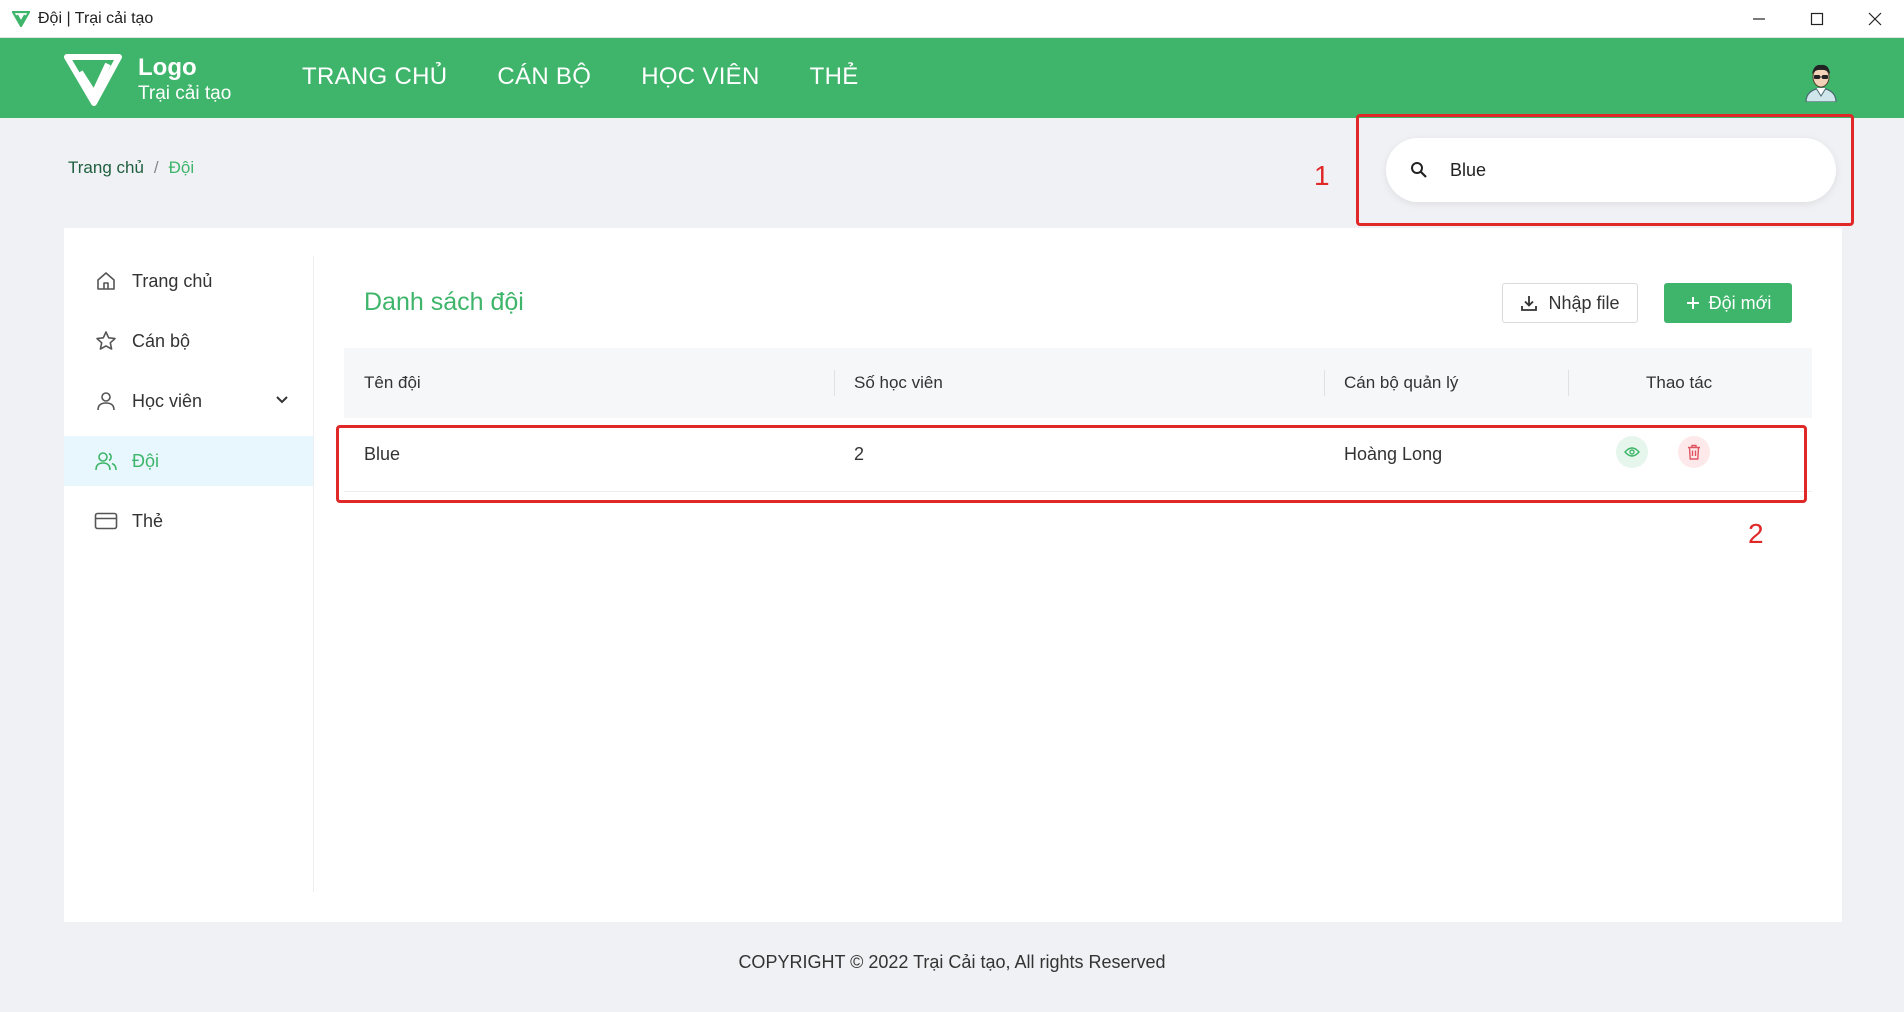  What do you see at coordinates (1692, 303) in the screenshot?
I see `plus-icon` at bounding box center [1692, 303].